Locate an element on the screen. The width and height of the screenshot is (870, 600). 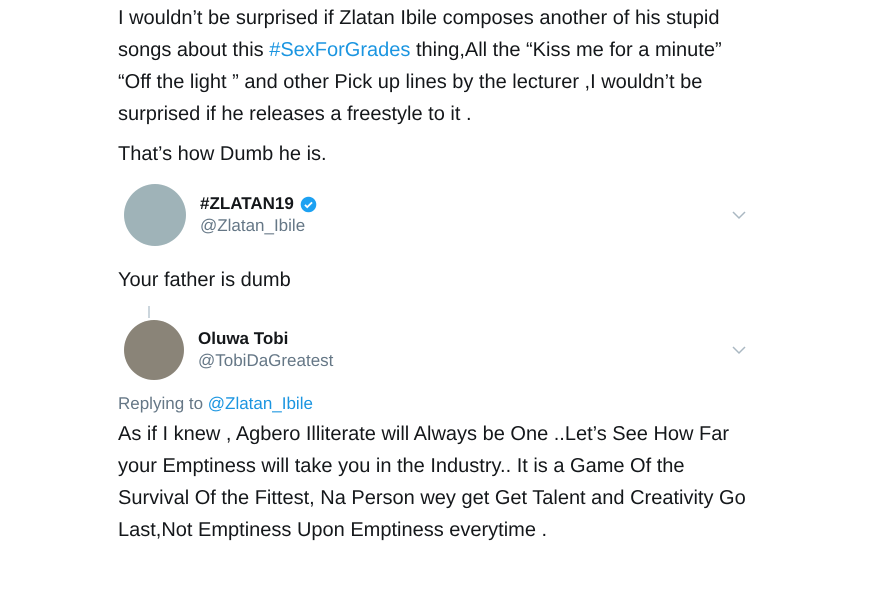
user-handle: @TobiDaGreatest is located at coordinates (266, 361).